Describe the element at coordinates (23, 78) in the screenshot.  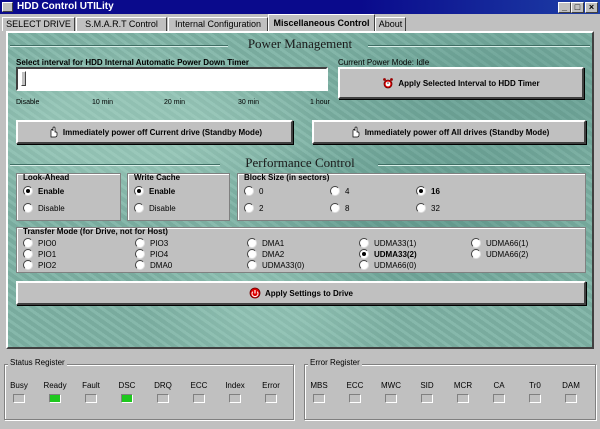
I see `slider-thumb` at that location.